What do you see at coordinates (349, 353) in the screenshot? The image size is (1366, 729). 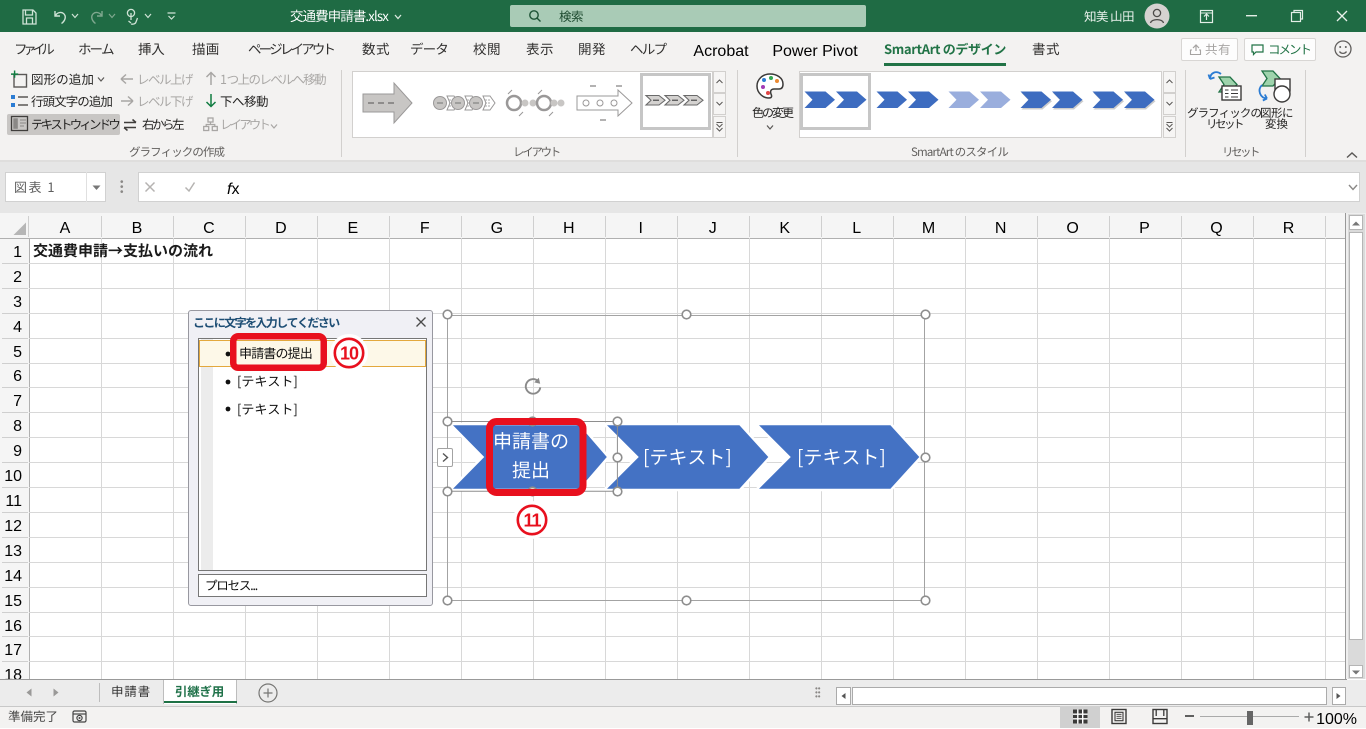 I see `svg-text: 10` at bounding box center [349, 353].